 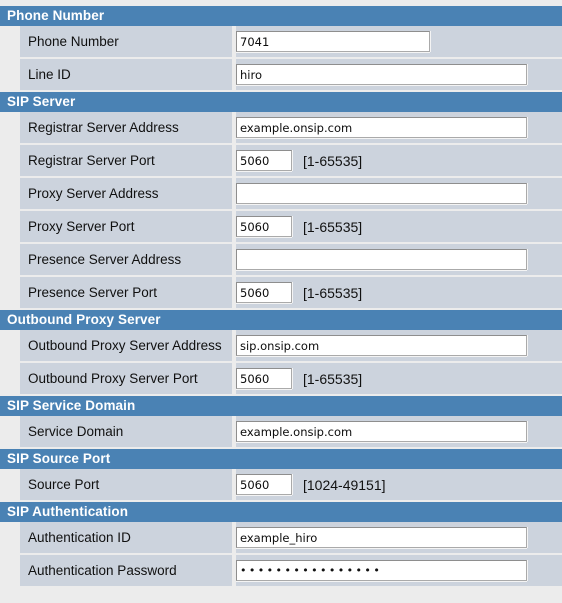 I want to click on form-row: Registrar Server Port 5060 [1-65535], so click(x=281, y=161).